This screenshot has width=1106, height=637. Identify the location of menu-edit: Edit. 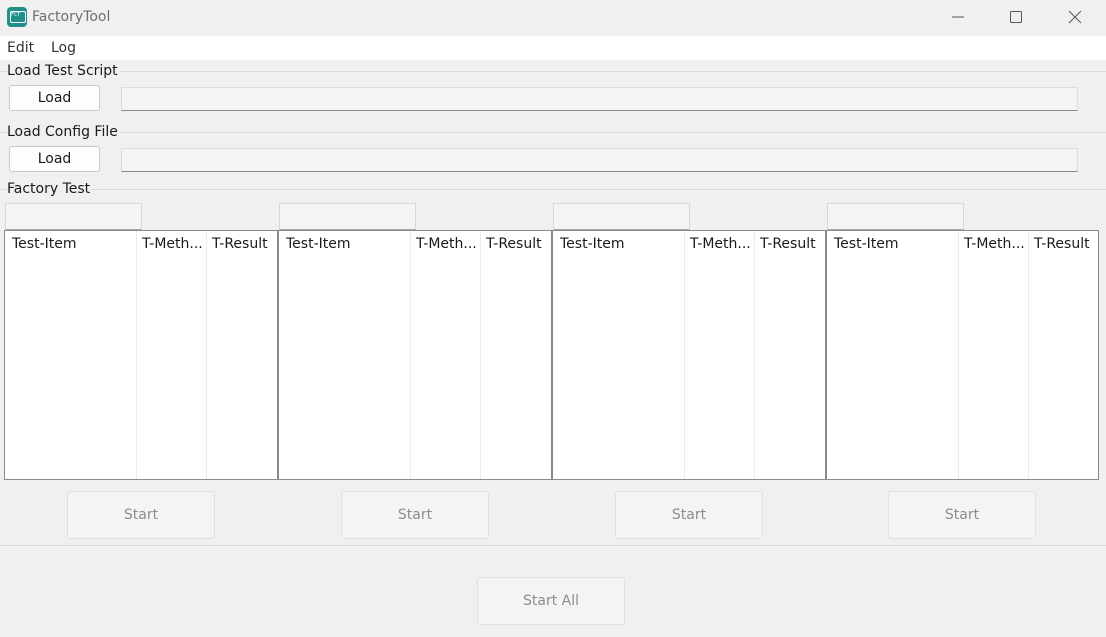
(20, 48).